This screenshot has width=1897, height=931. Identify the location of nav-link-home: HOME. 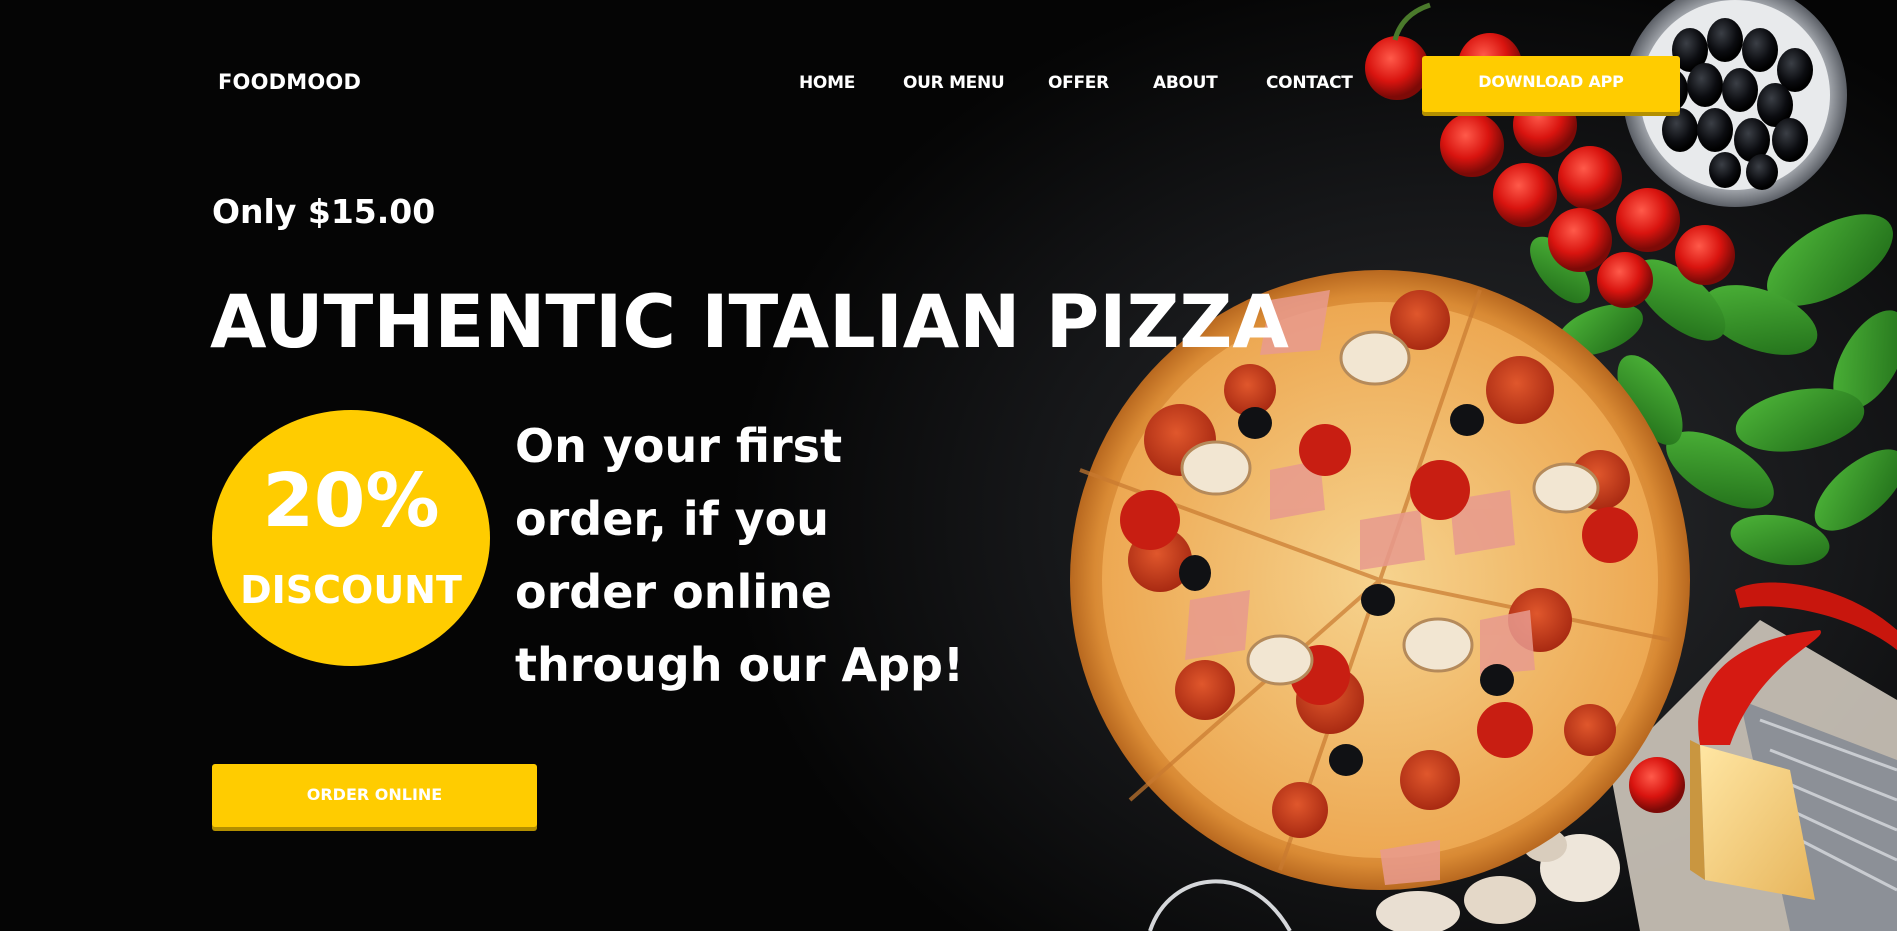
(827, 83).